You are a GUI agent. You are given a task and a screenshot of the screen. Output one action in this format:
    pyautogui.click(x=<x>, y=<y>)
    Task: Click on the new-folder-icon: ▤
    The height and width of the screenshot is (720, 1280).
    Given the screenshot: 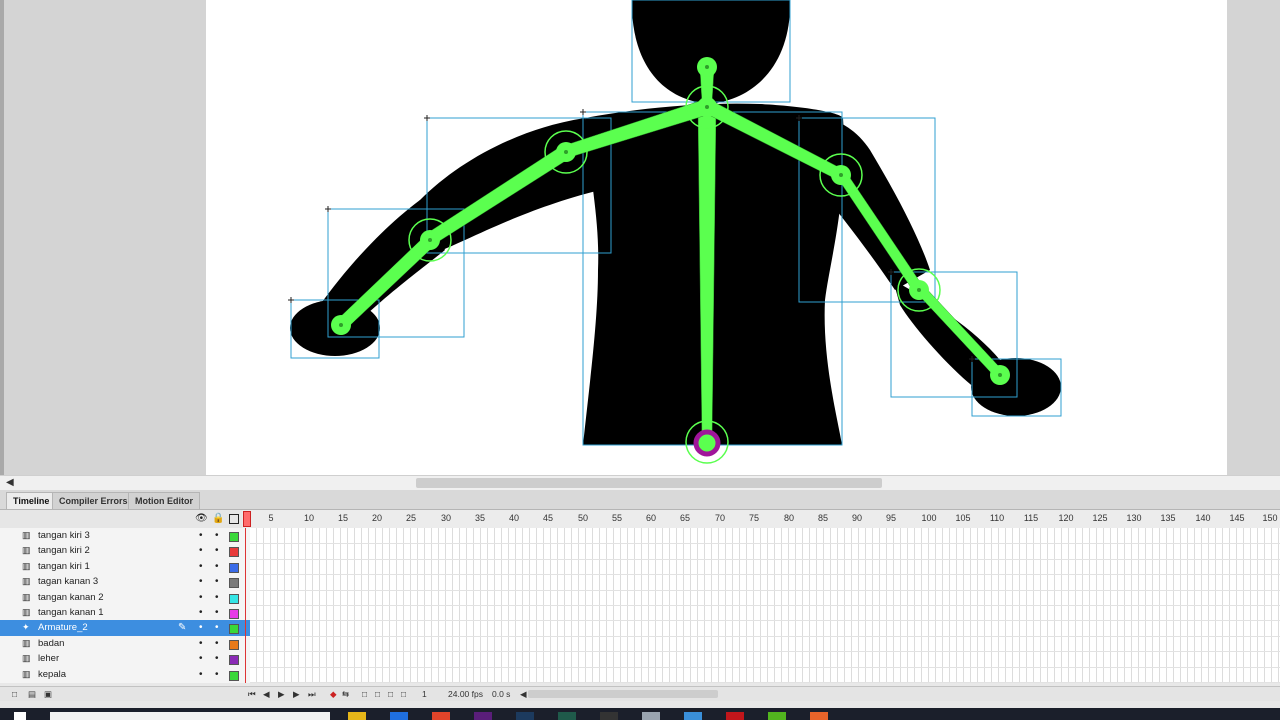 What is the action you would take?
    pyautogui.click(x=32, y=694)
    